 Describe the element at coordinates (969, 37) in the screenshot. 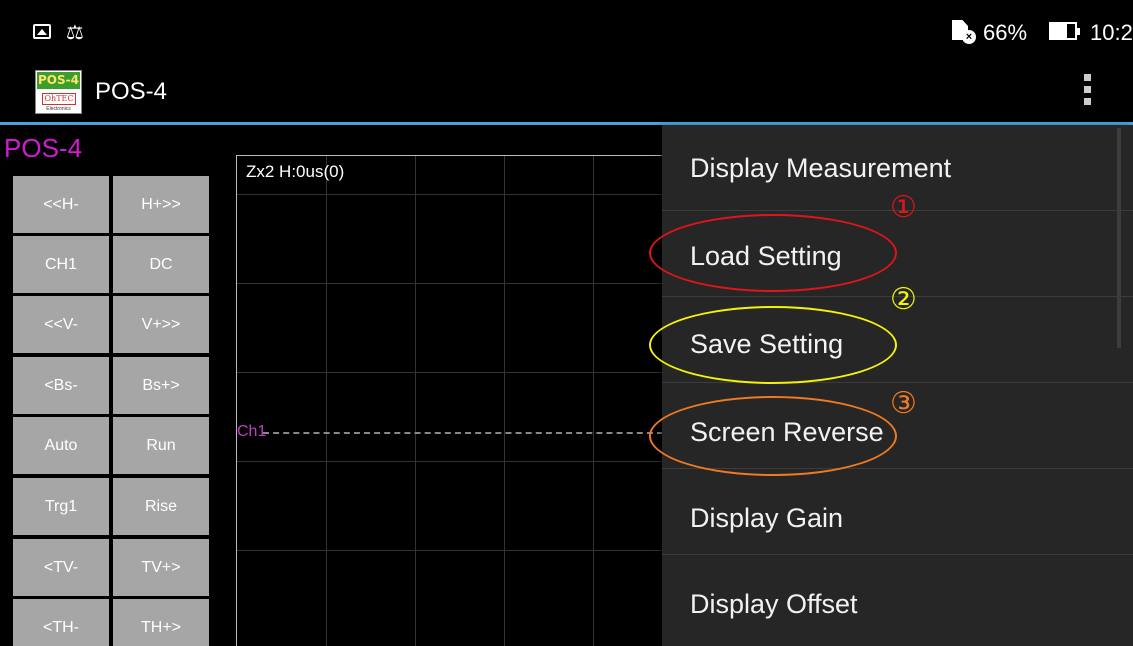

I see `sim-error-icon: ×` at that location.